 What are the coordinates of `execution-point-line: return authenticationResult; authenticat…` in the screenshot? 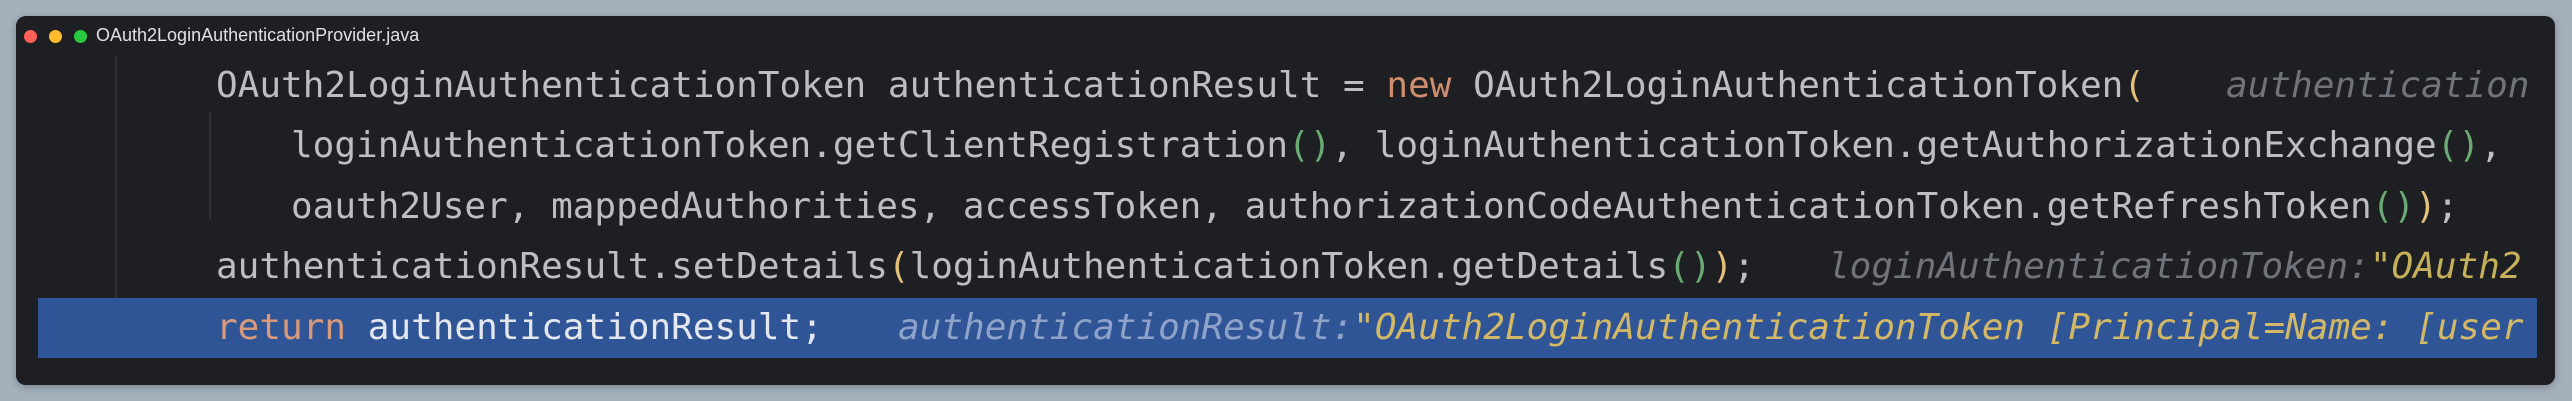 It's located at (1287, 328).